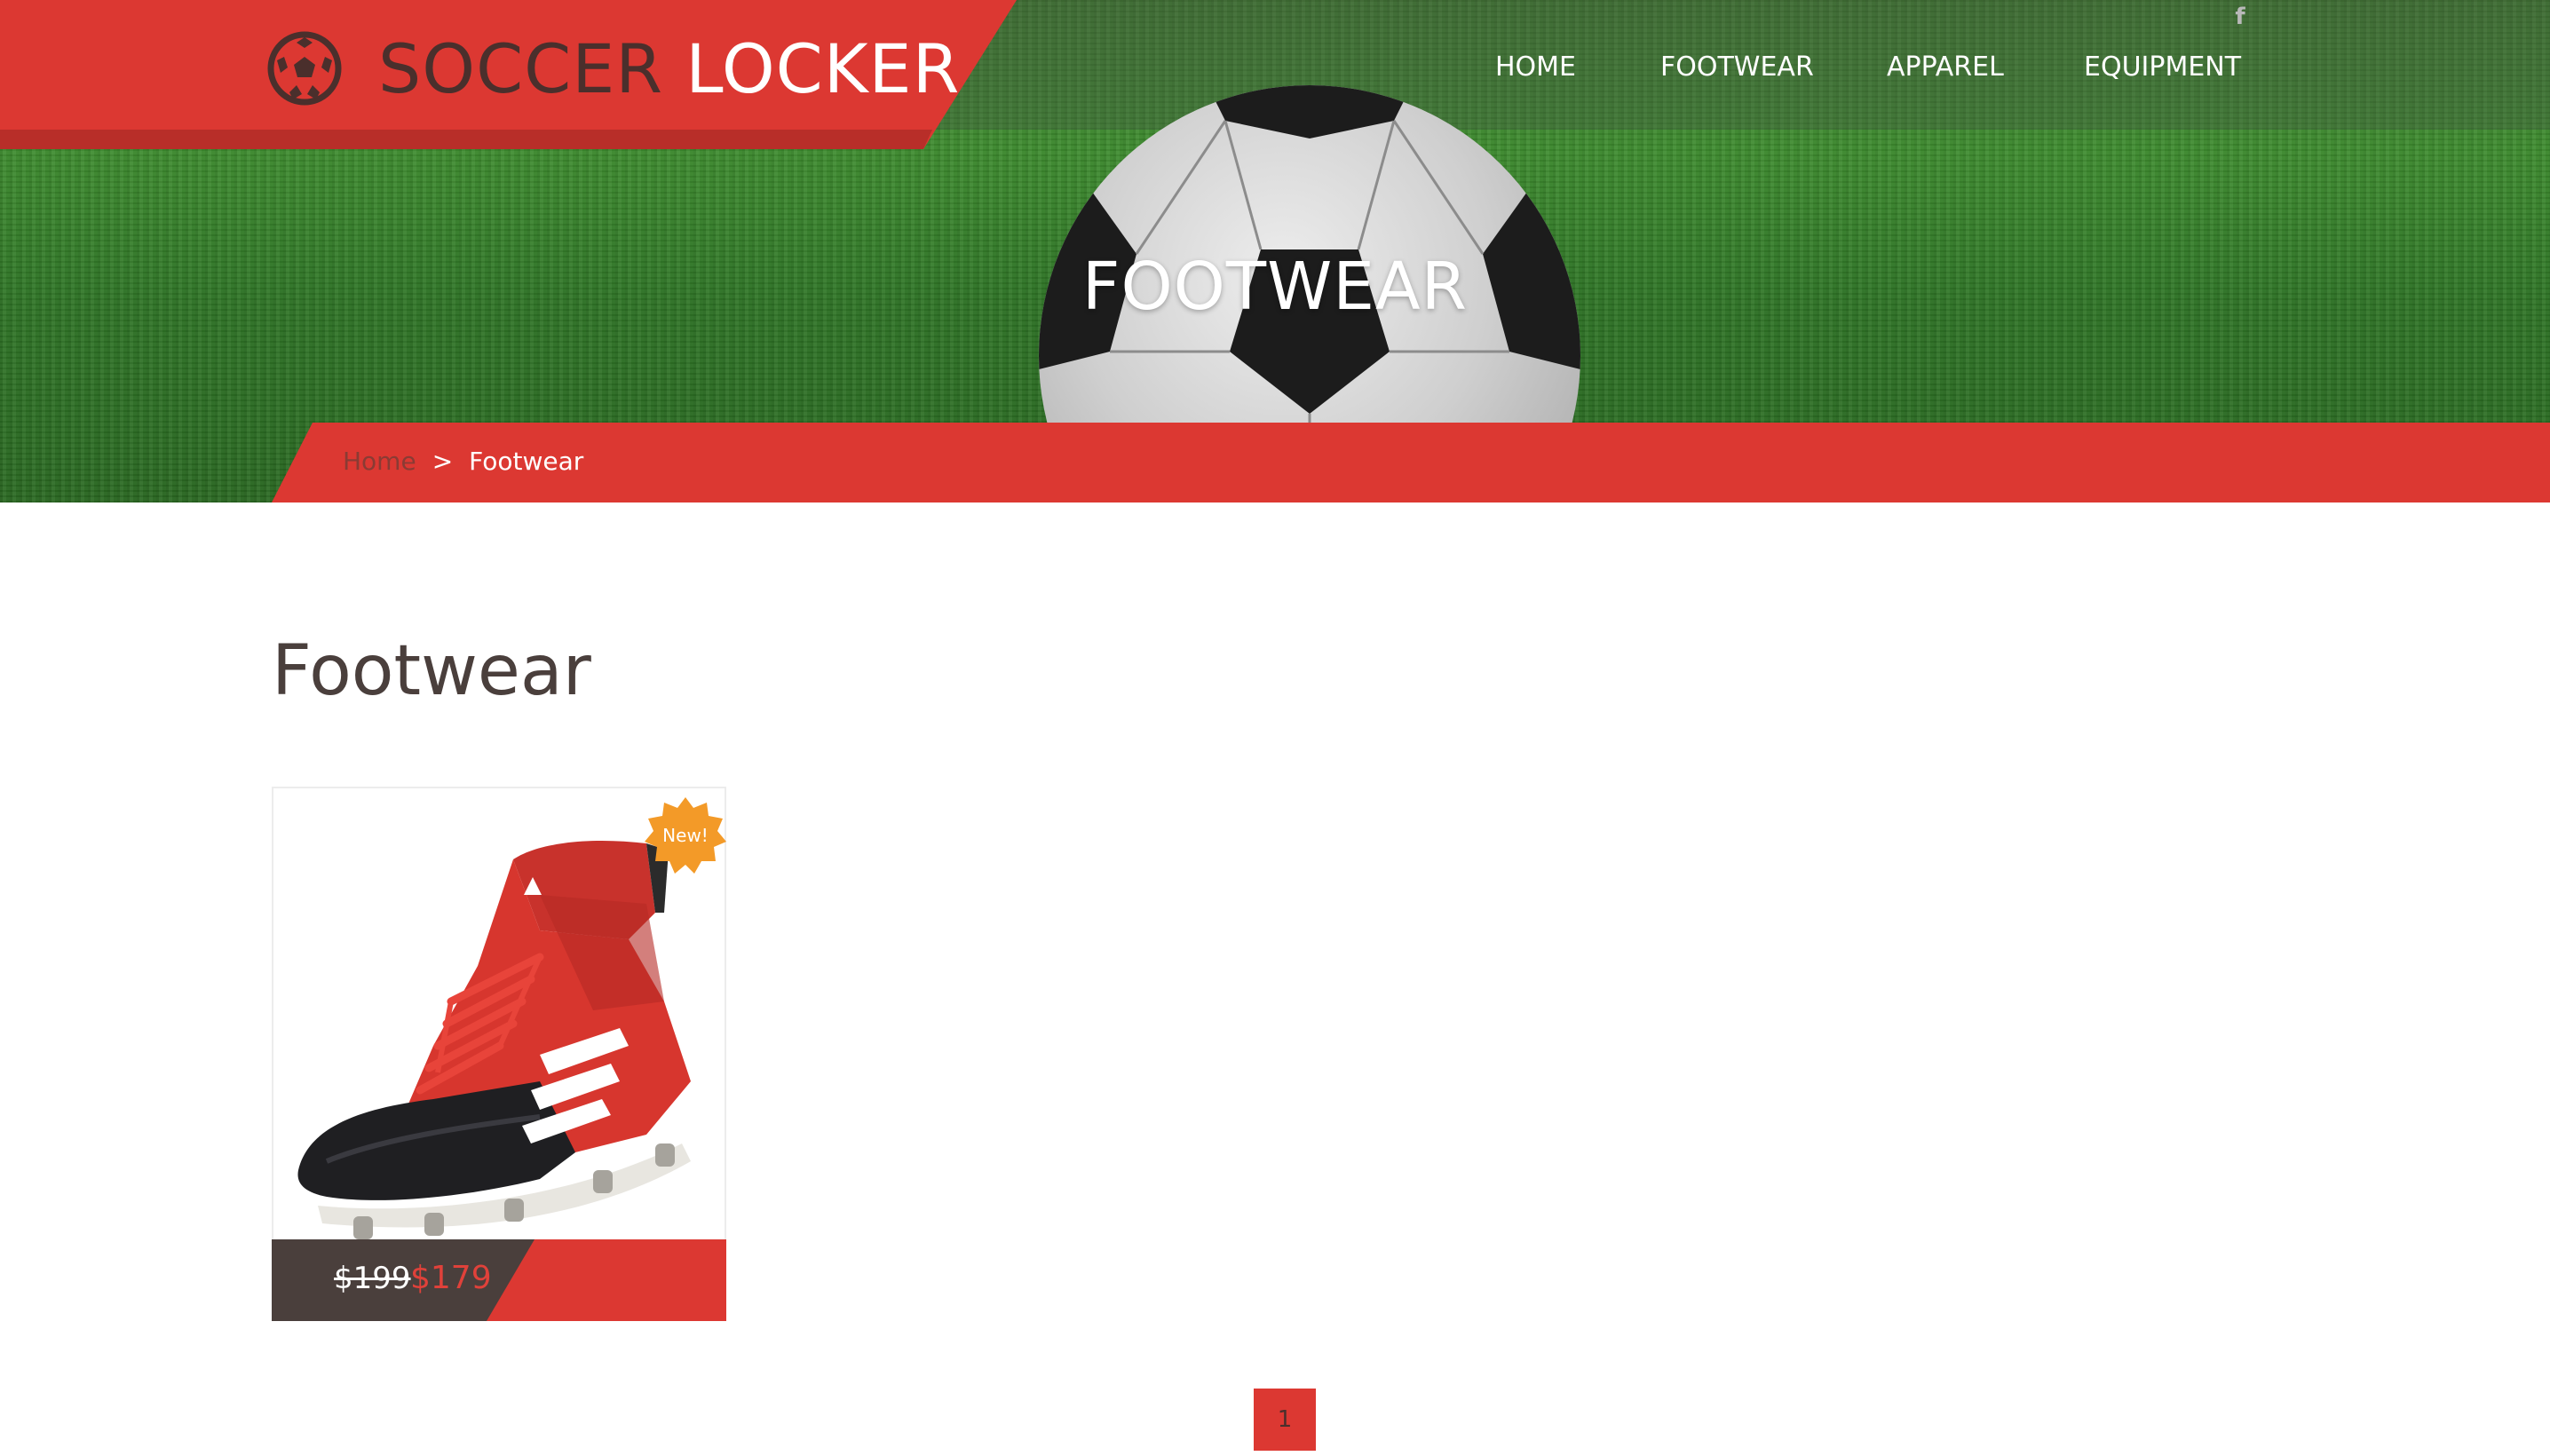 This screenshot has height=1456, width=2550. I want to click on nav-item-footwear: FOOTWEAR, so click(1737, 67).